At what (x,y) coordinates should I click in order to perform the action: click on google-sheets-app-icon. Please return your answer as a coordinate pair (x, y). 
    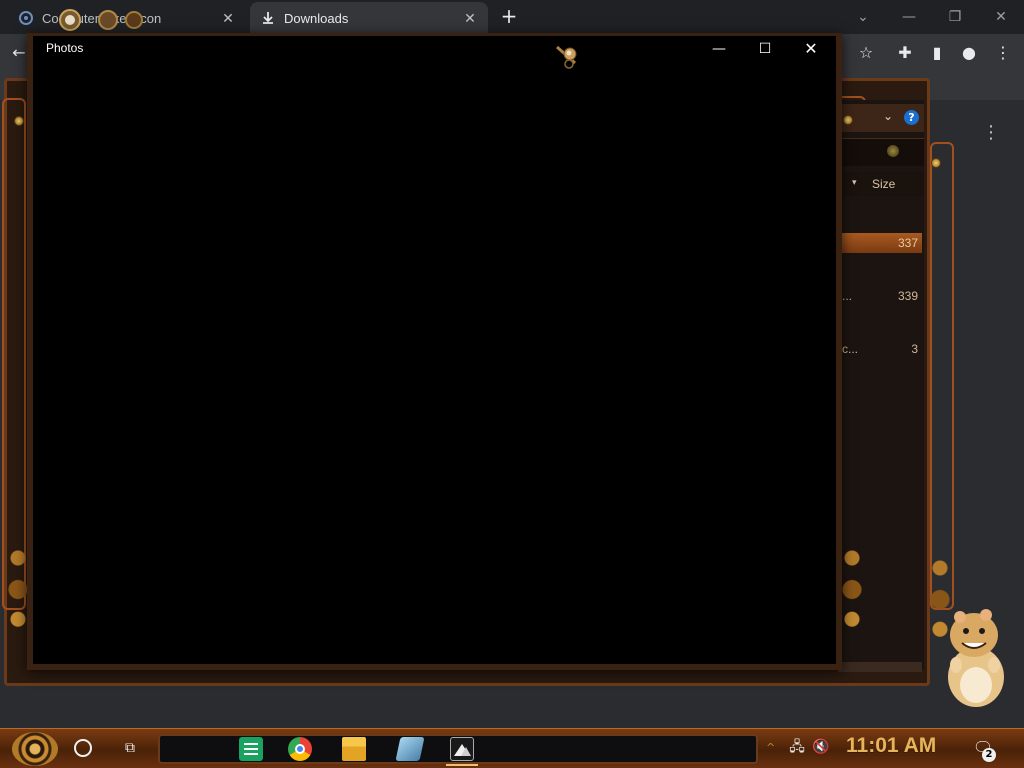
    Looking at the image, I should click on (251, 749).